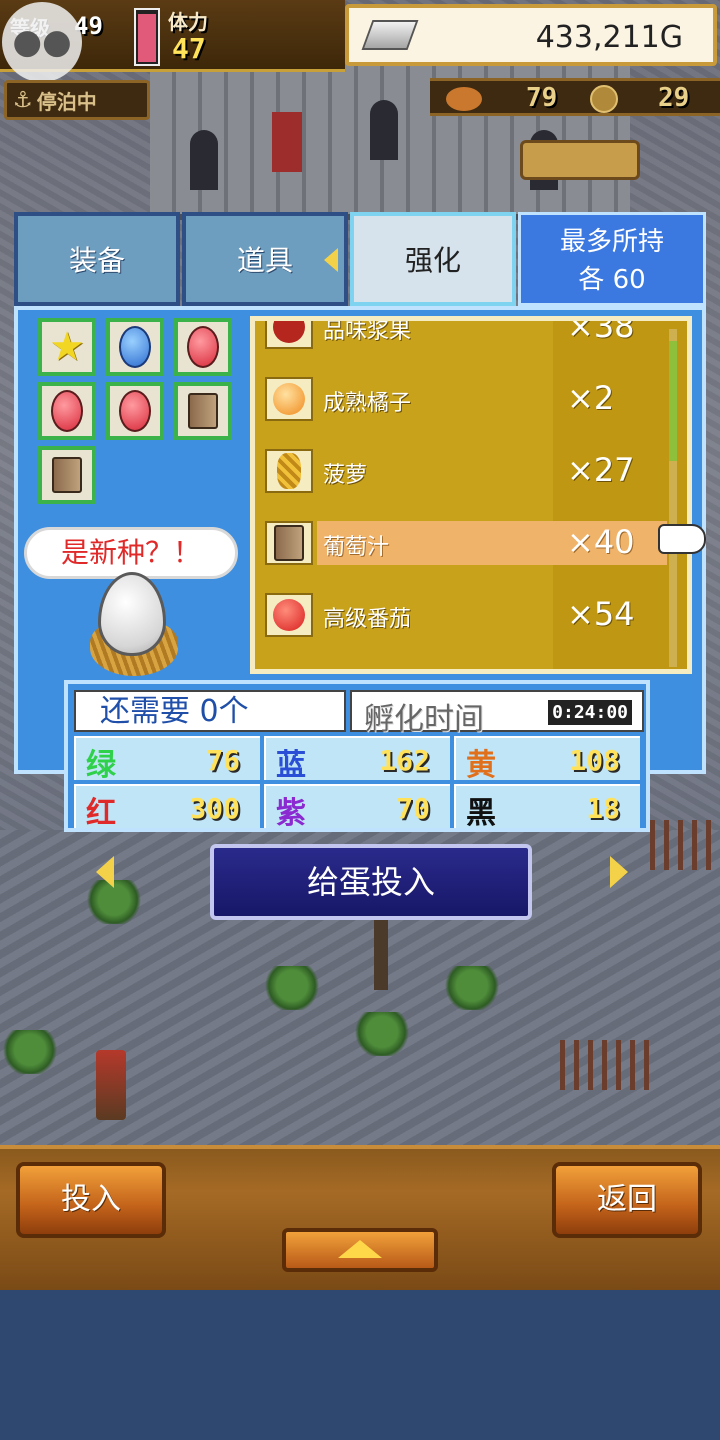  Describe the element at coordinates (101, 765) in the screenshot. I see `stat-label: 绿` at that location.